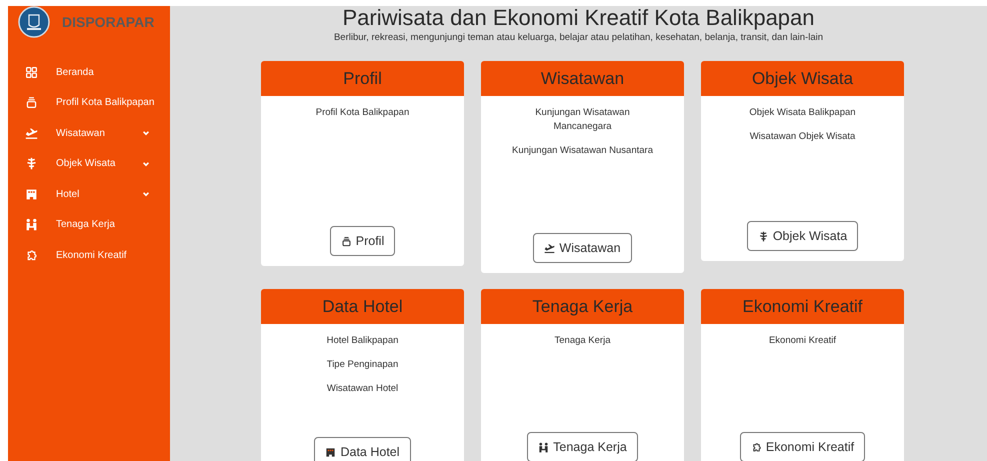 This screenshot has height=461, width=987. What do you see at coordinates (802, 307) in the screenshot?
I see `card-title: Ekonomi Kreatif` at bounding box center [802, 307].